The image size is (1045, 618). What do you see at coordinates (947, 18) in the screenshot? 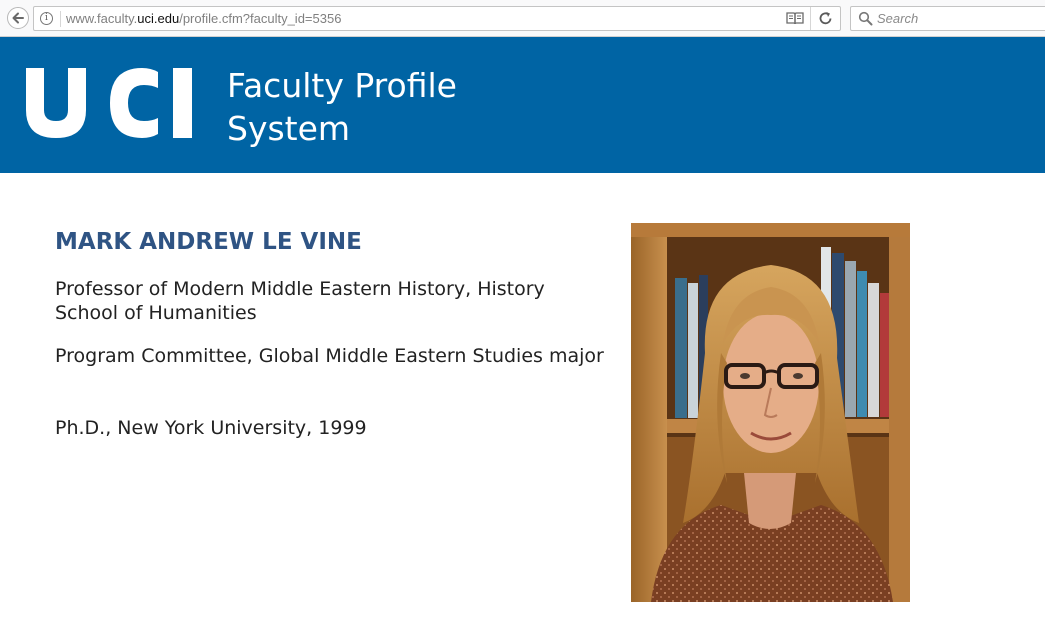
I see `search-input: Search` at bounding box center [947, 18].